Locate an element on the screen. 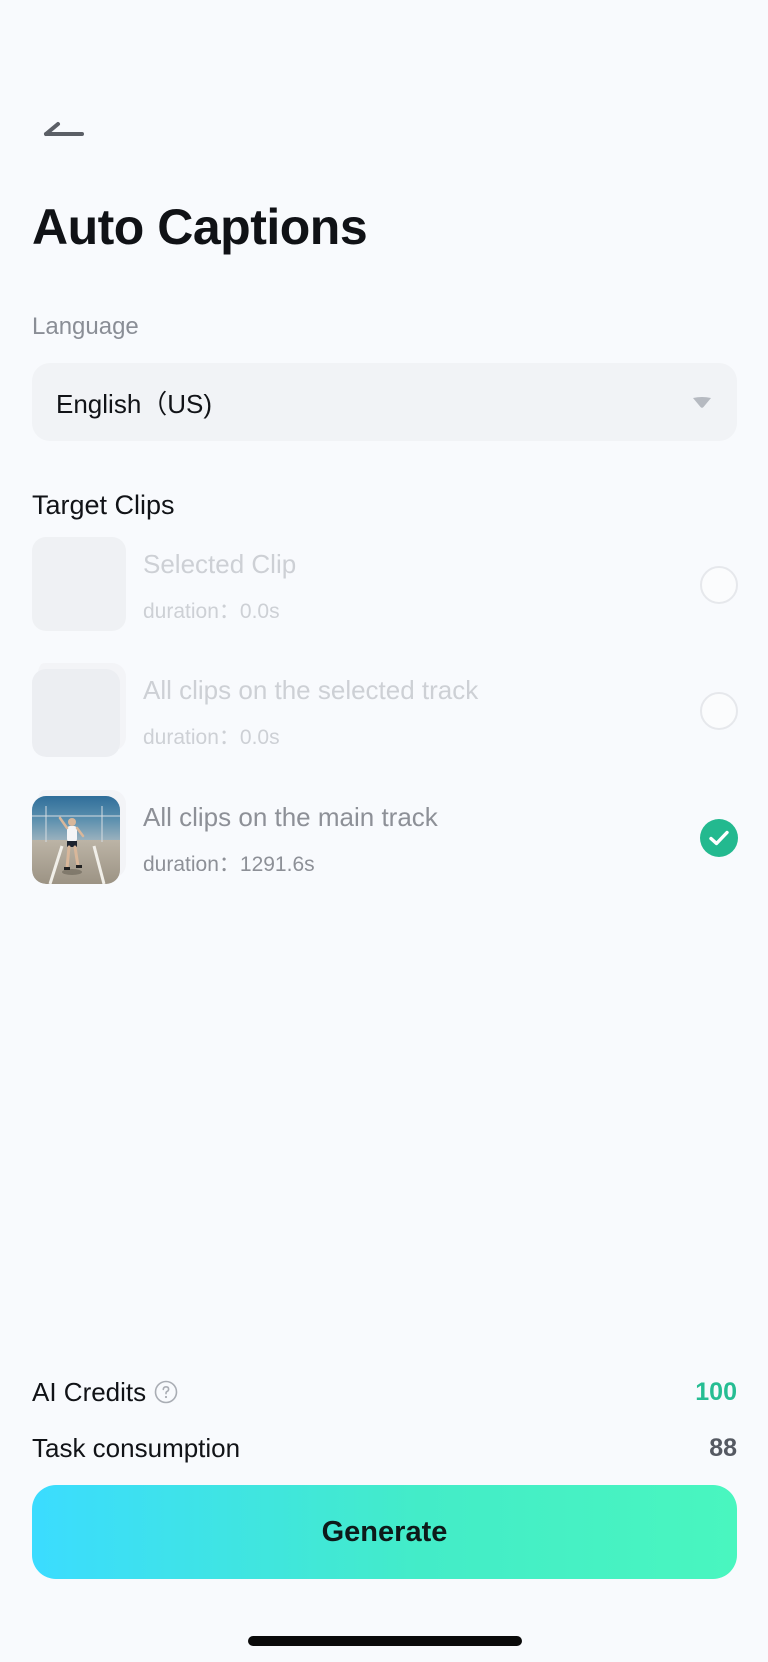 The height and width of the screenshot is (1662, 768). clip-thumbnail-image is located at coordinates (76, 840).